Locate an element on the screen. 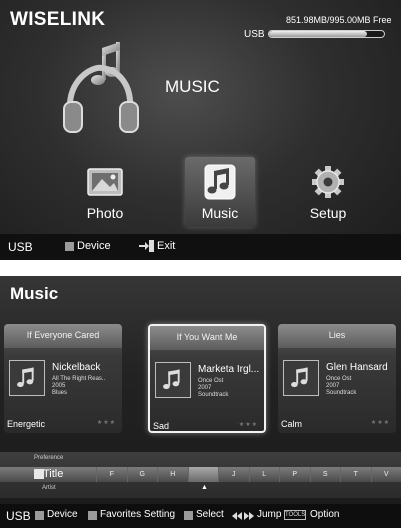 This screenshot has width=401, height=528. jump-letter: V is located at coordinates (385, 474).